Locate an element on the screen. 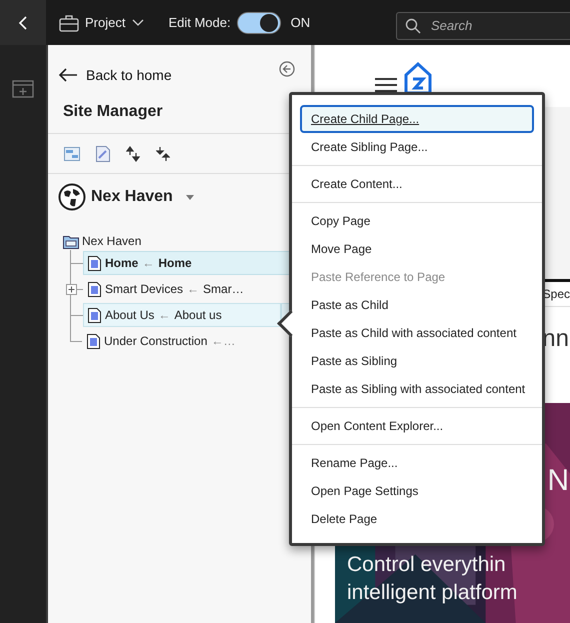 The height and width of the screenshot is (623, 570). edit-mode-status: ON is located at coordinates (300, 22).